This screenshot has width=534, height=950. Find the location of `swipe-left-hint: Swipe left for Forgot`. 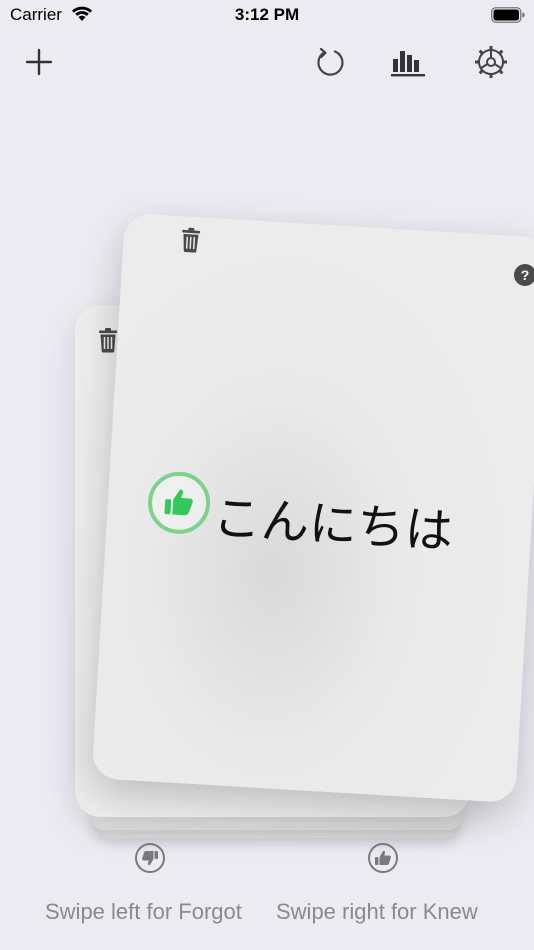

swipe-left-hint: Swipe left for Forgot is located at coordinates (143, 911).